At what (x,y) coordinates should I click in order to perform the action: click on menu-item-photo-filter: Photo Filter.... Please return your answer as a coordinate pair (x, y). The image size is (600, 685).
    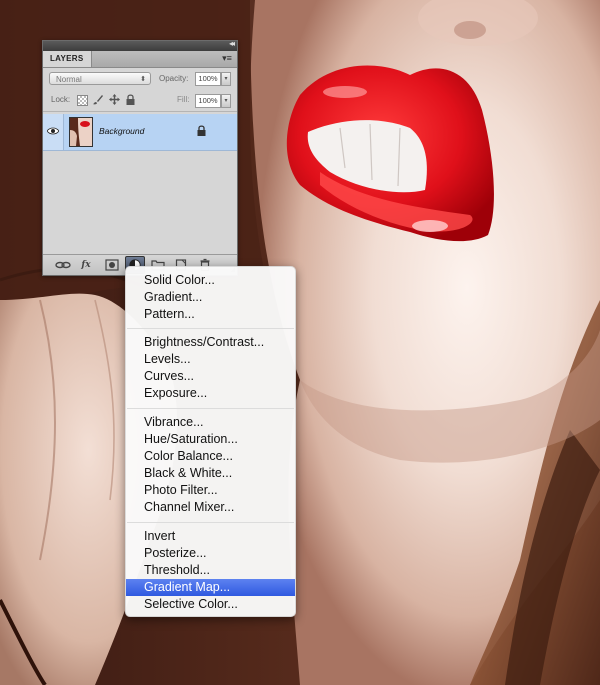
    Looking at the image, I should click on (210, 490).